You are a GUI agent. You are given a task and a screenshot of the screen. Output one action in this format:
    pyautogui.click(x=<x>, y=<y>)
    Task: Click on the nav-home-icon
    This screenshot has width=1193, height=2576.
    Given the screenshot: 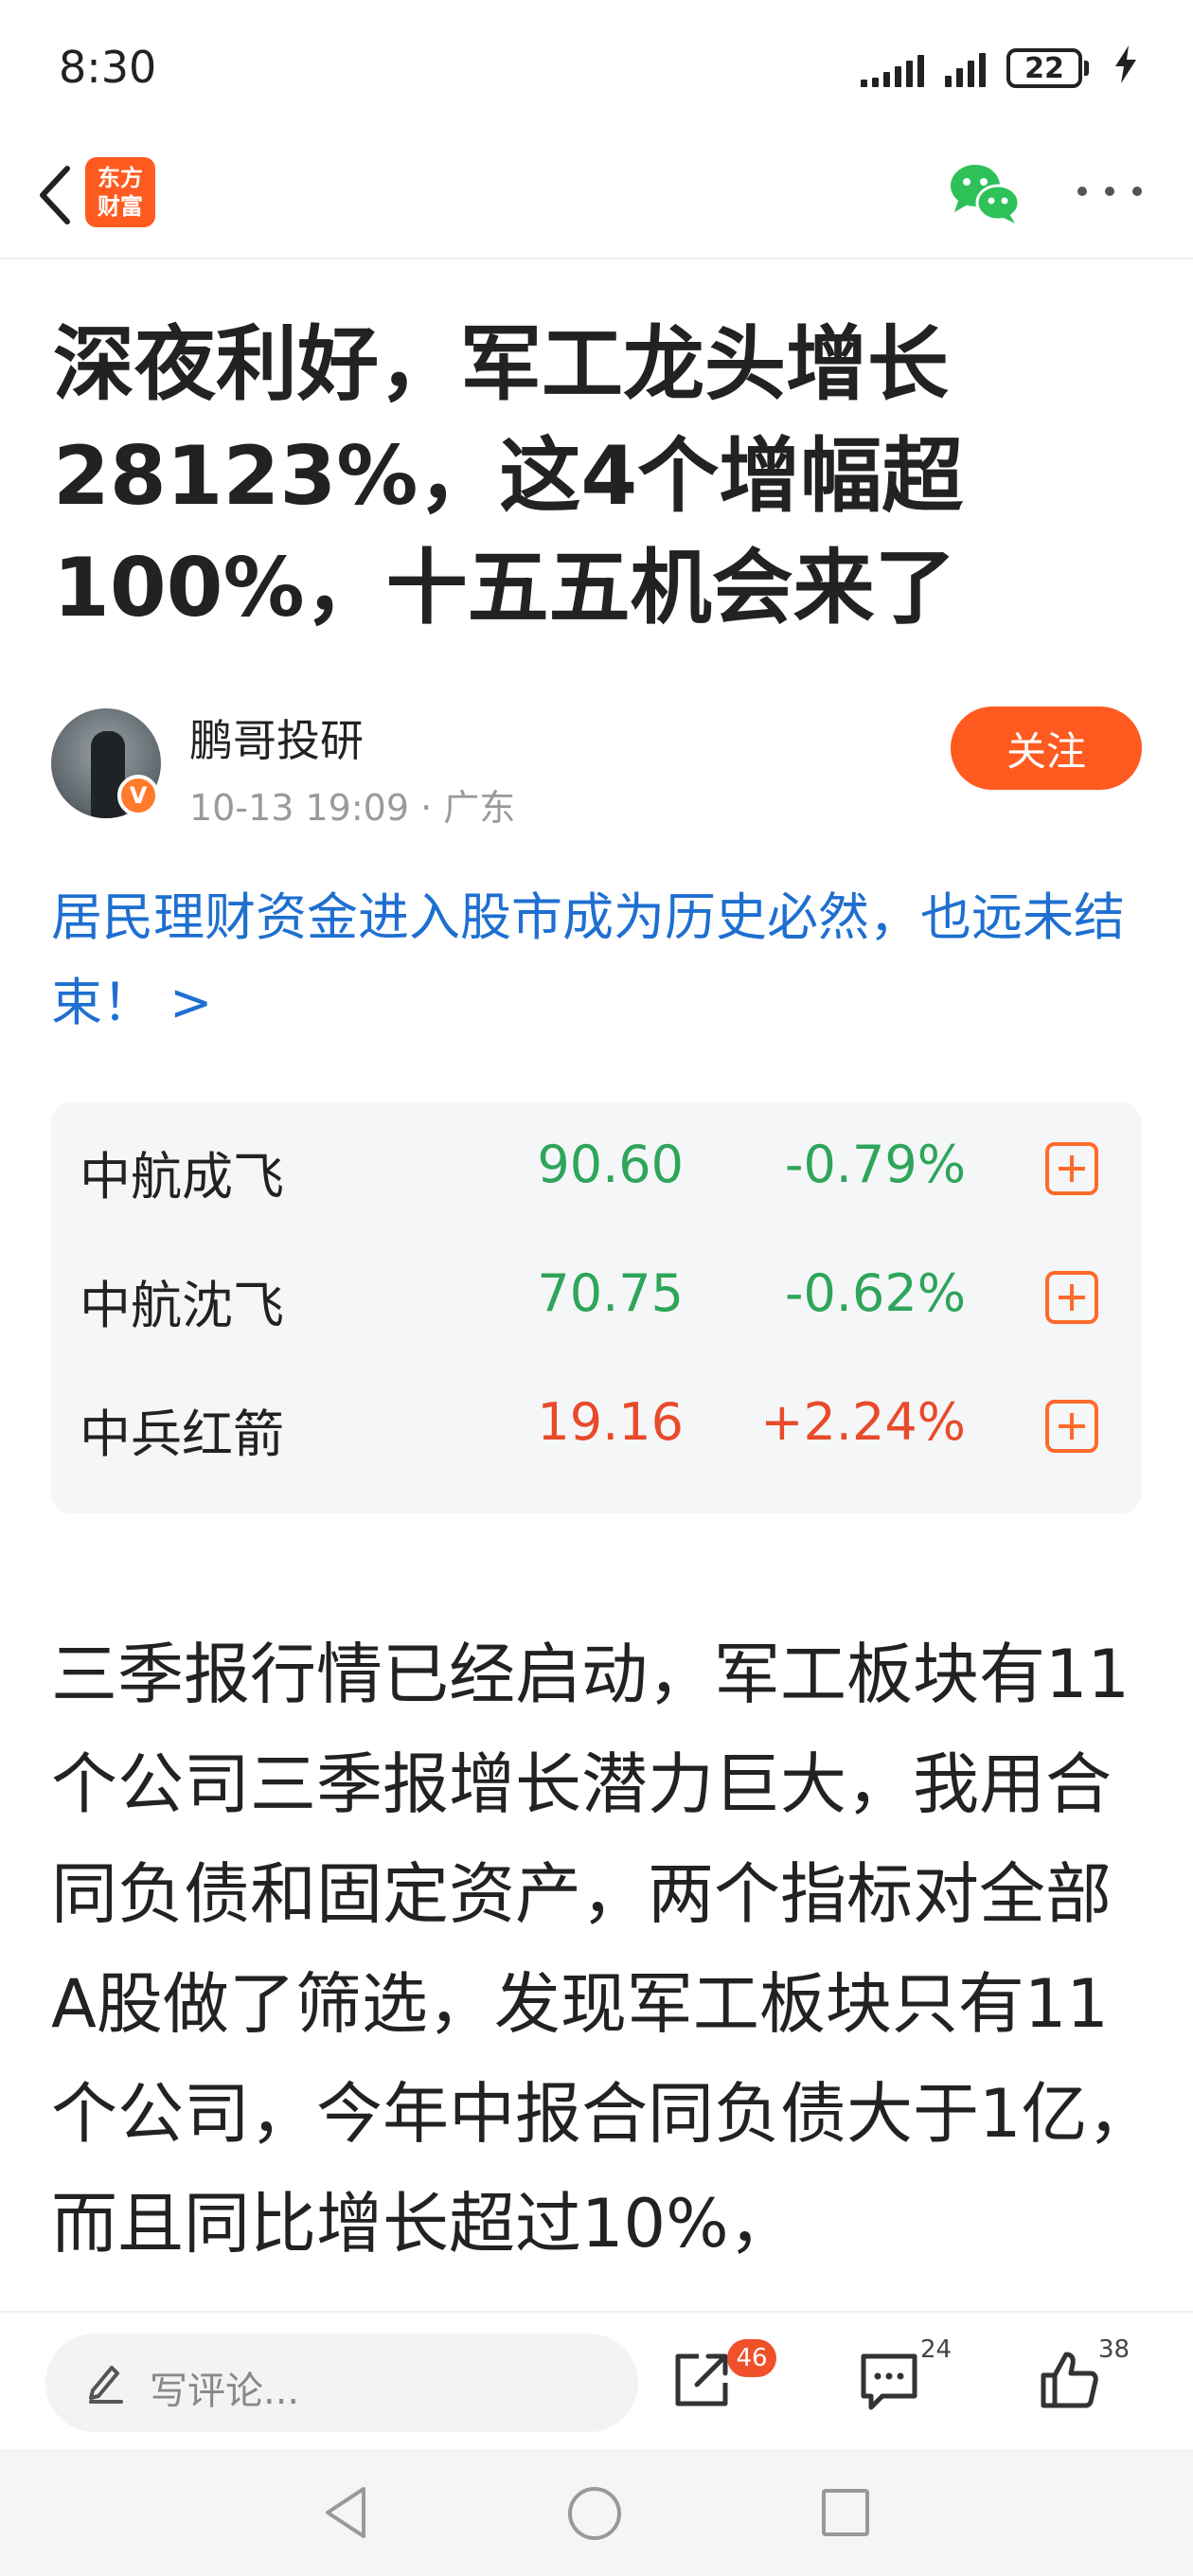 What is the action you would take?
    pyautogui.click(x=594, y=2513)
    